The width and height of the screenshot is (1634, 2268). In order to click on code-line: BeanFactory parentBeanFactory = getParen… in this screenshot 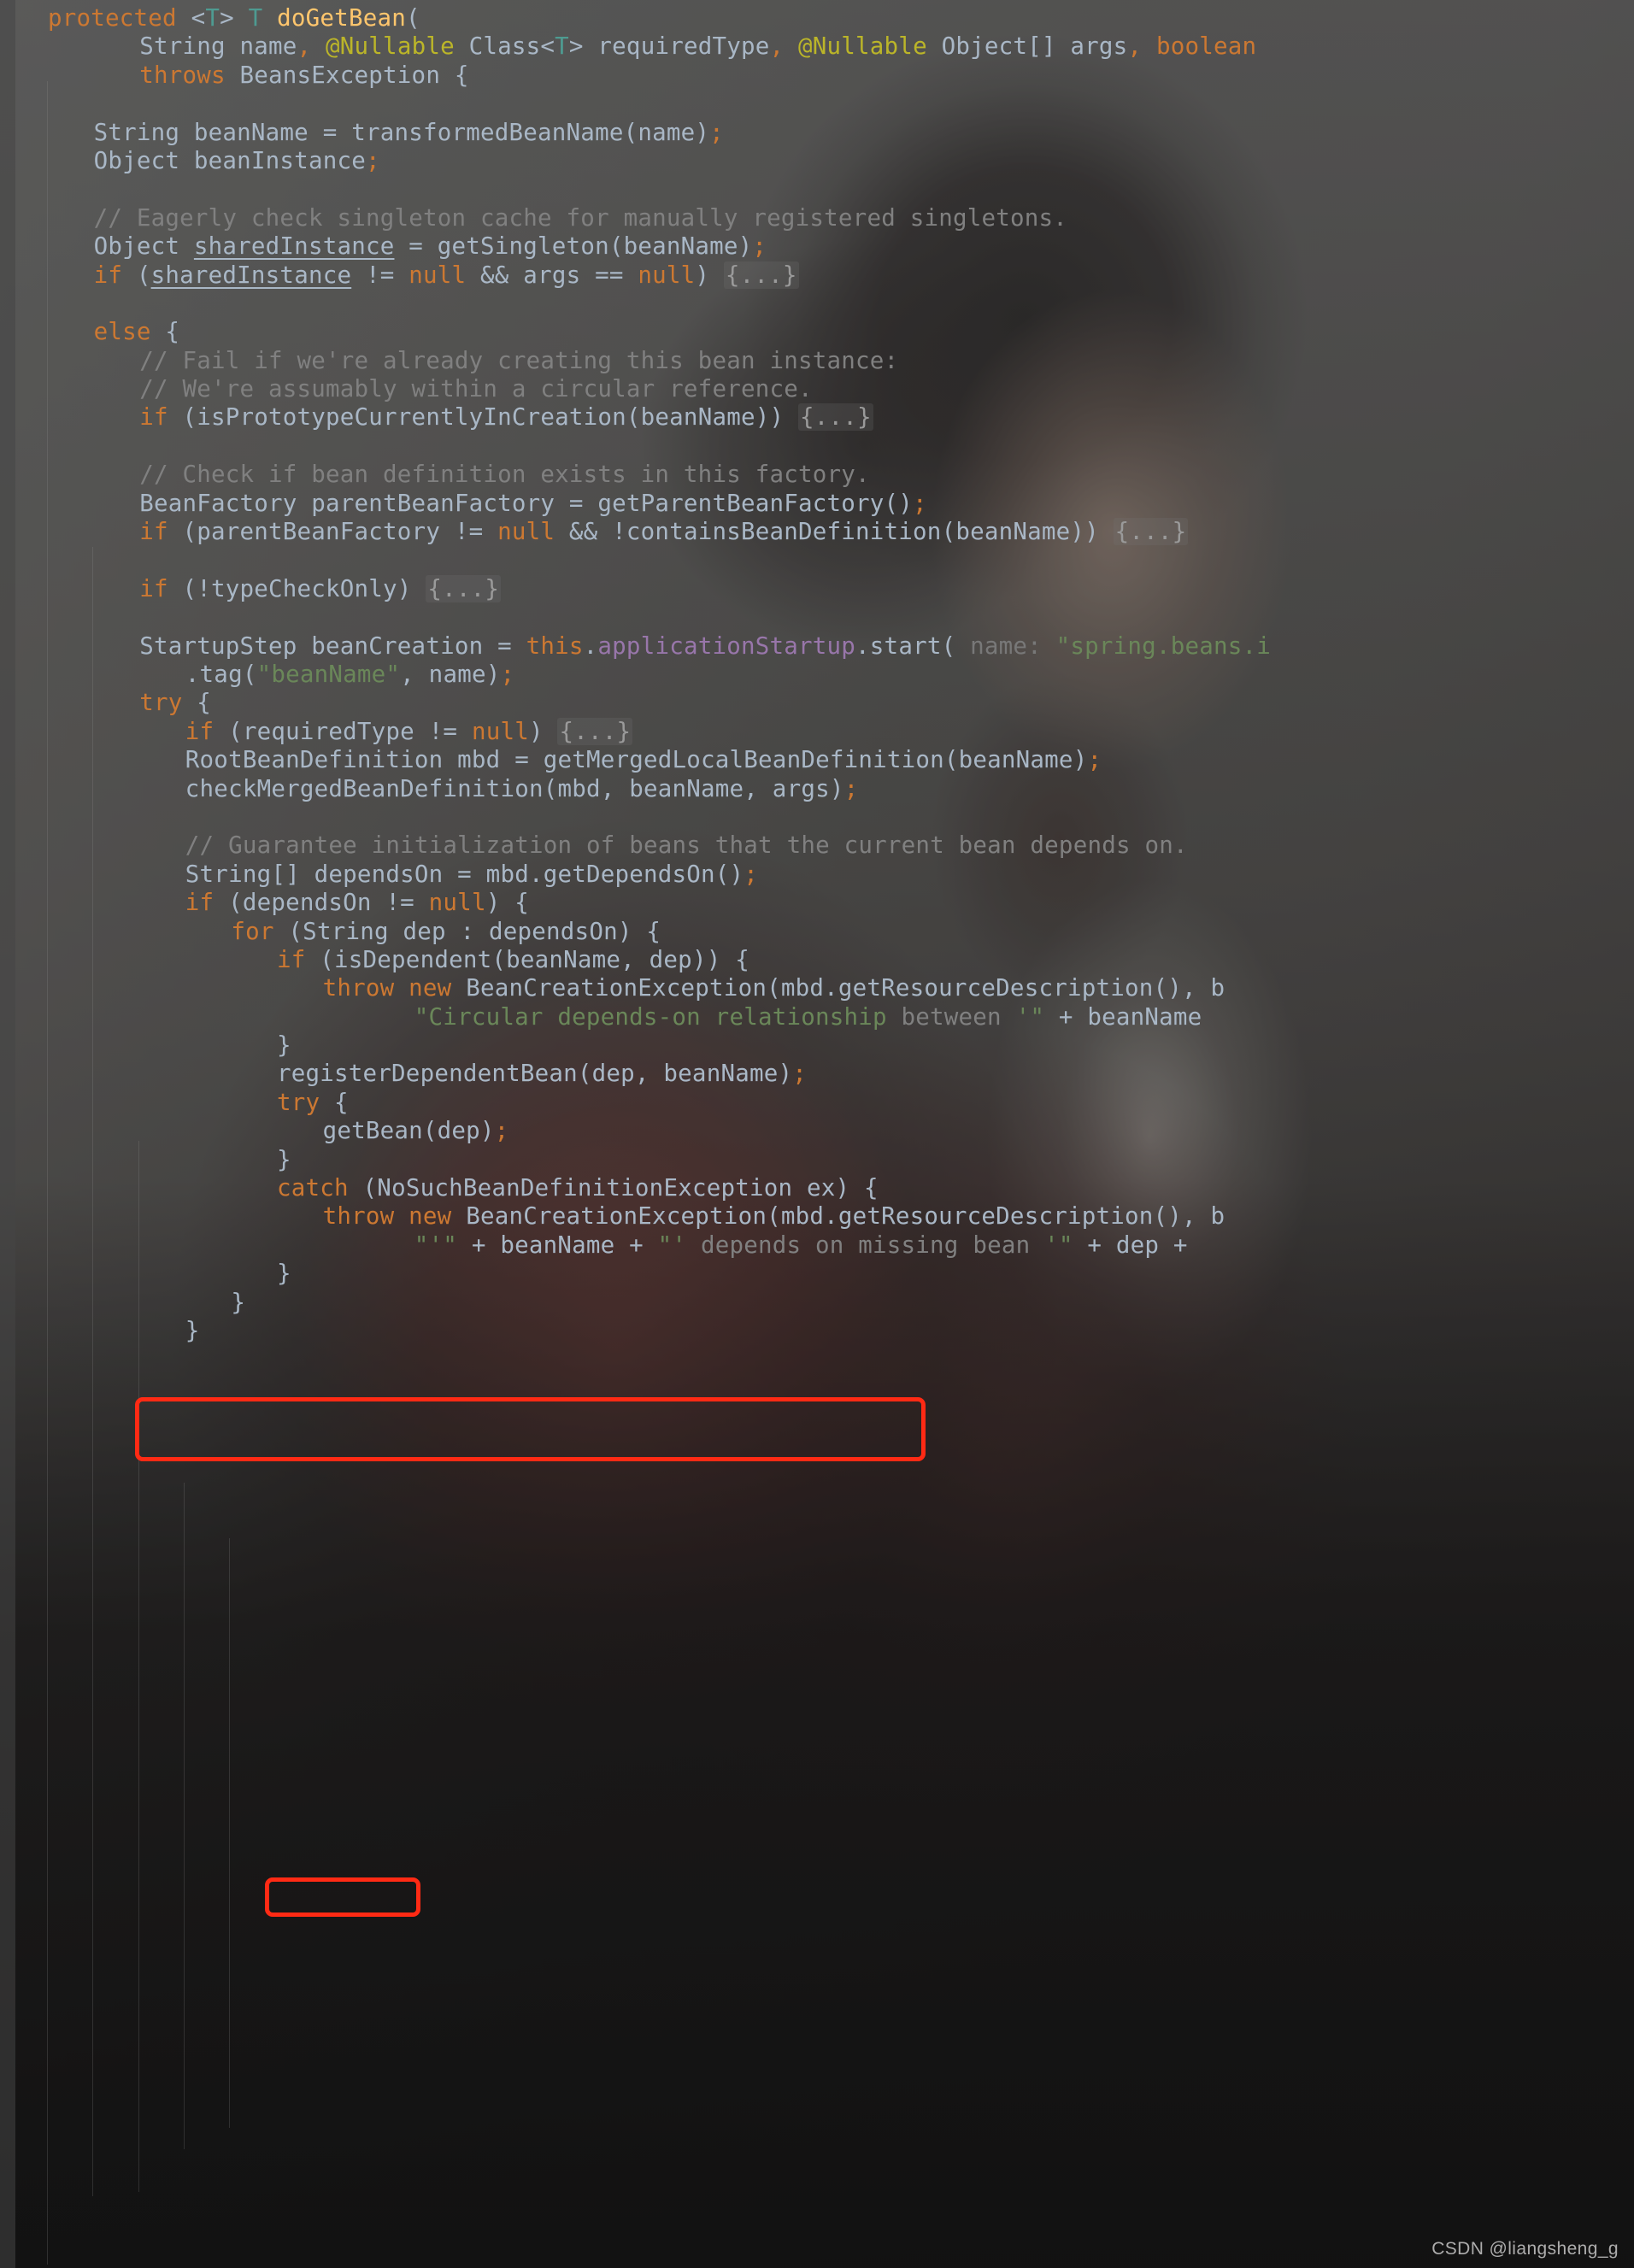, I will do `click(817, 504)`.